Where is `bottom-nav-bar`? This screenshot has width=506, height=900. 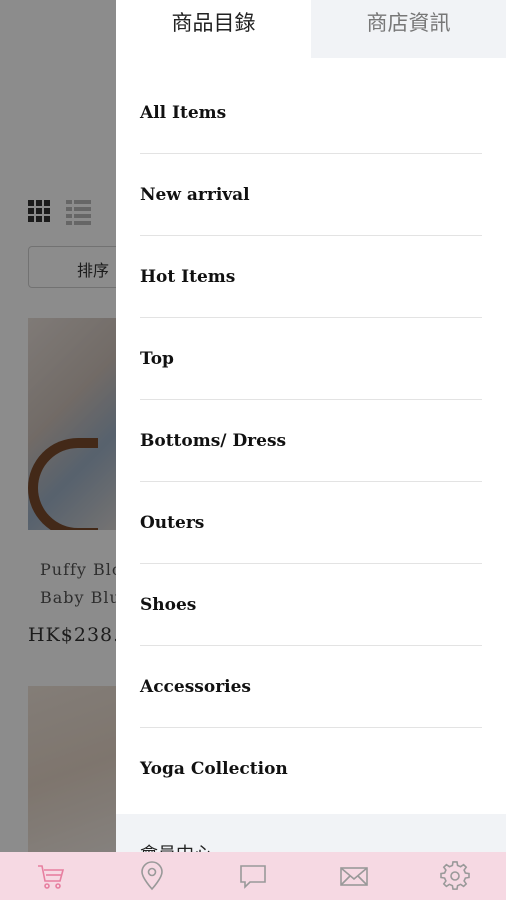 bottom-nav-bar is located at coordinates (253, 876).